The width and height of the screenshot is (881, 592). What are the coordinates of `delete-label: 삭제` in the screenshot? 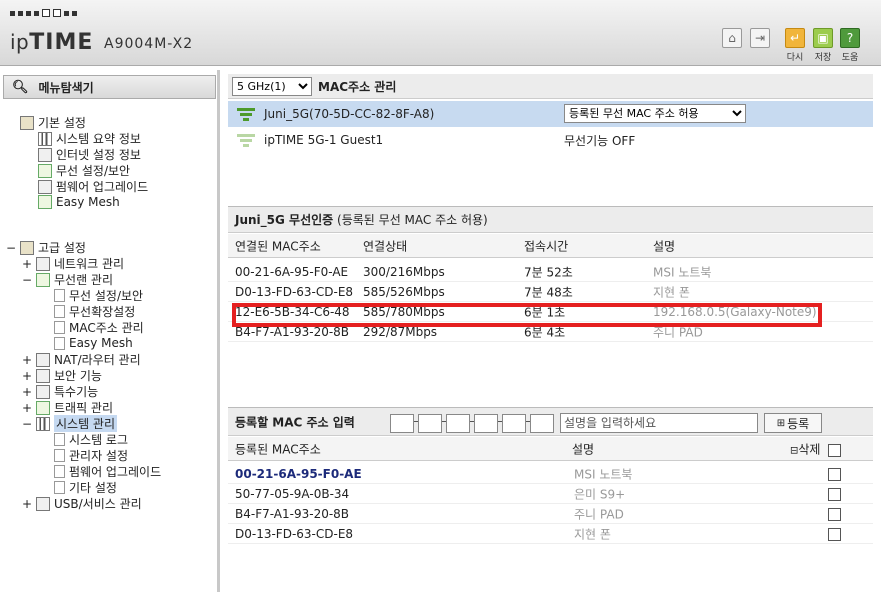 It's located at (809, 449).